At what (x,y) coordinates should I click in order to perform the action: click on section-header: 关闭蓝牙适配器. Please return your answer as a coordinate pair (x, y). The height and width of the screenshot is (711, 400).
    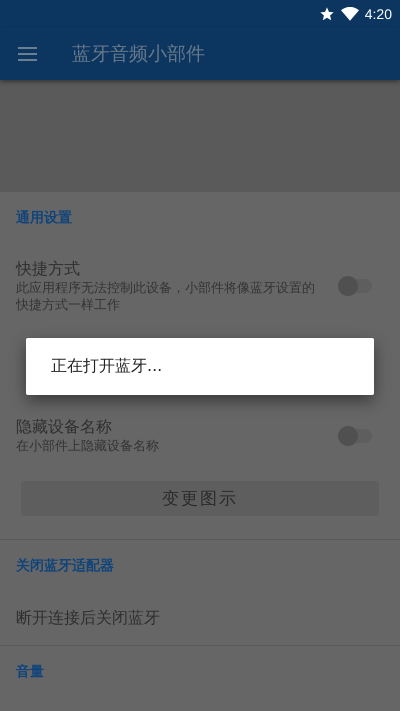
    Looking at the image, I should click on (65, 566).